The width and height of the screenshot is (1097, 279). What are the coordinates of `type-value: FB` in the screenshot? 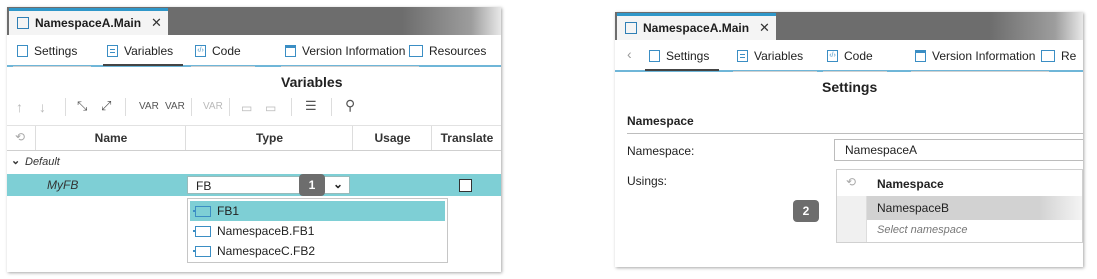 It's located at (204, 186).